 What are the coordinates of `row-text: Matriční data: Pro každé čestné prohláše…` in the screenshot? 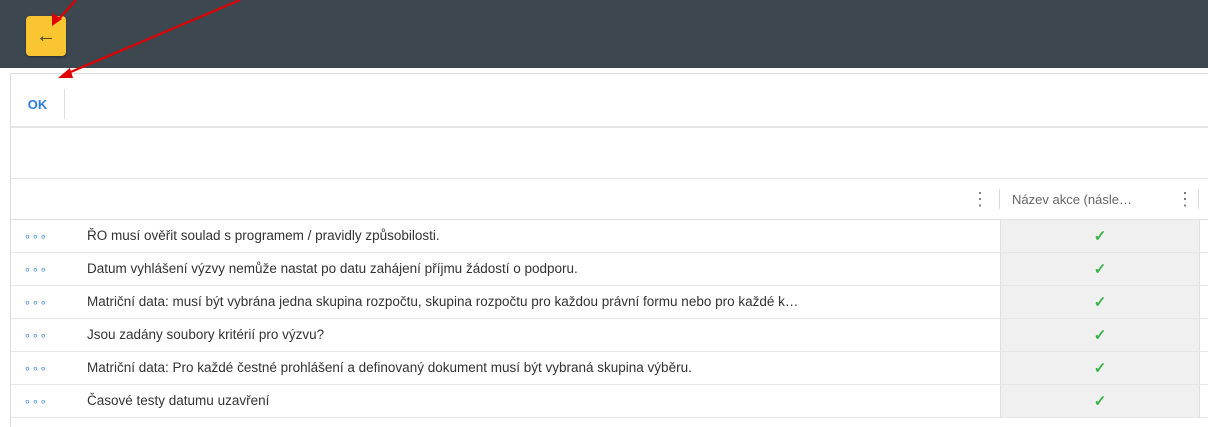 It's located at (389, 367).